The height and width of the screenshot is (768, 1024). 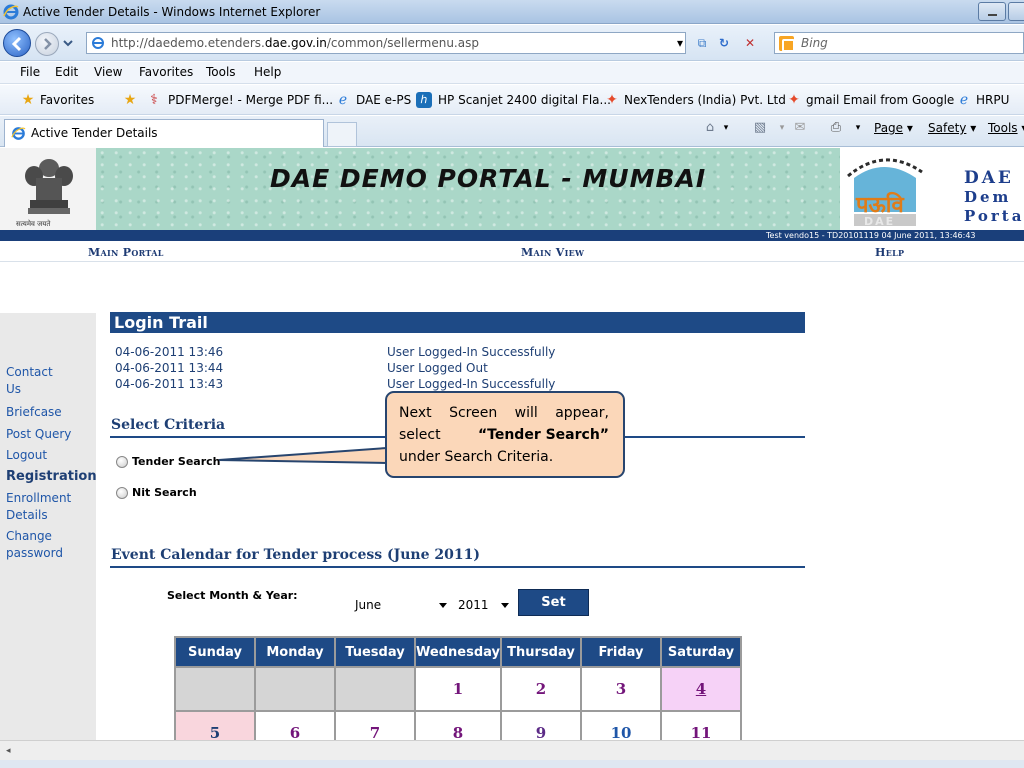 I want to click on chevron-down-icon, so click(x=443, y=605).